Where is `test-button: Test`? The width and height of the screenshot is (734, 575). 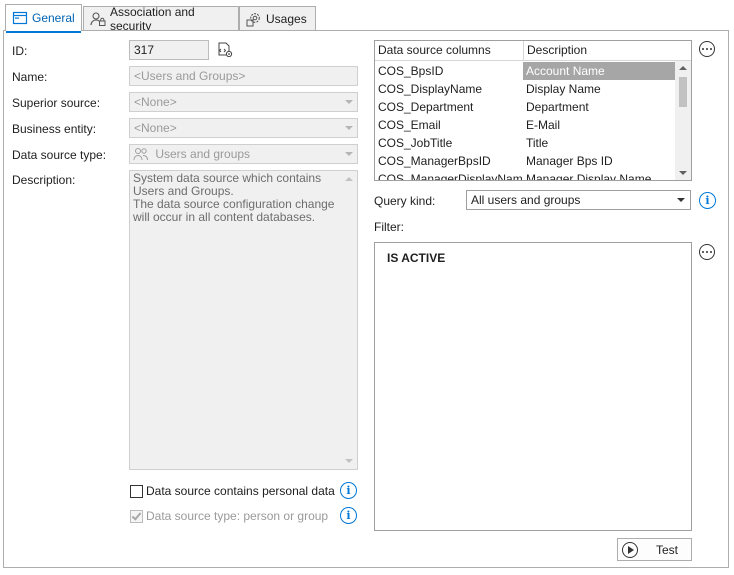 test-button: Test is located at coordinates (654, 549).